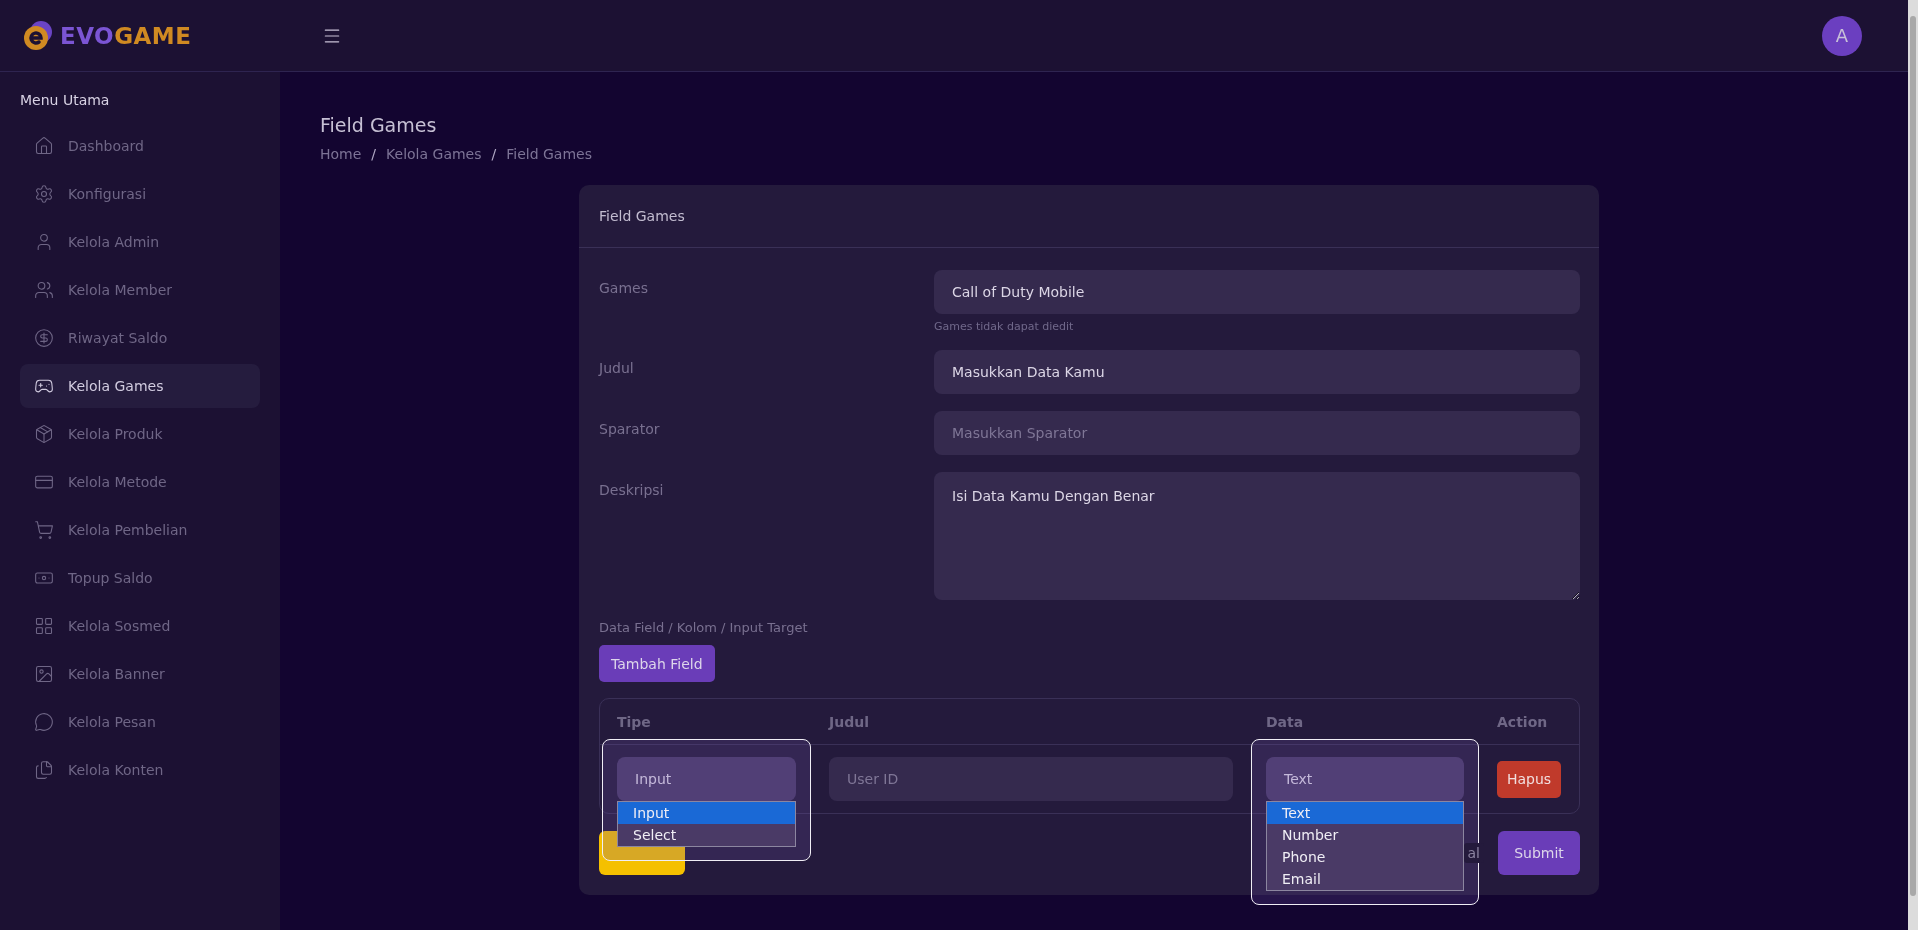 The image size is (1918, 930). What do you see at coordinates (549, 154) in the screenshot?
I see `breadcrumb-link: Field Games` at bounding box center [549, 154].